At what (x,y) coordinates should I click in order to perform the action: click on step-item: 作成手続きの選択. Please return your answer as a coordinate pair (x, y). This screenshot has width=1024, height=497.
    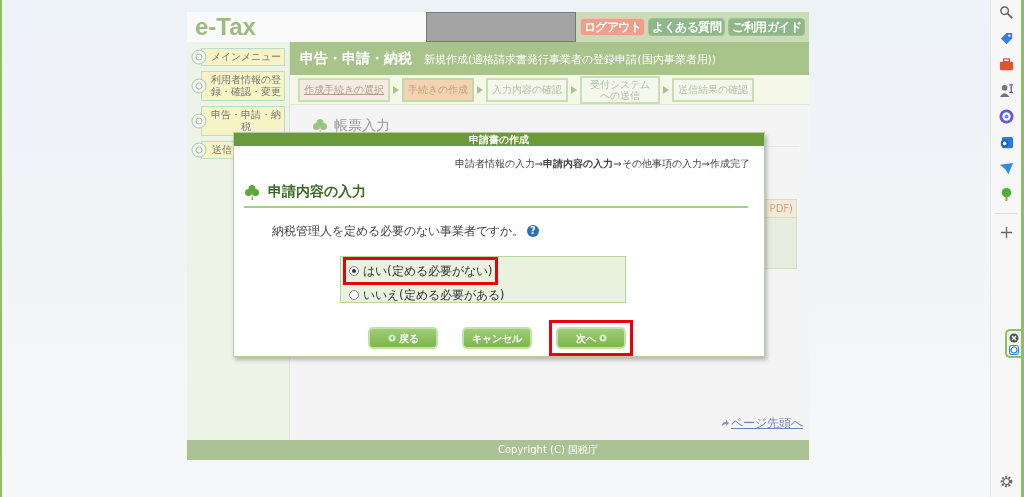
    Looking at the image, I should click on (344, 89).